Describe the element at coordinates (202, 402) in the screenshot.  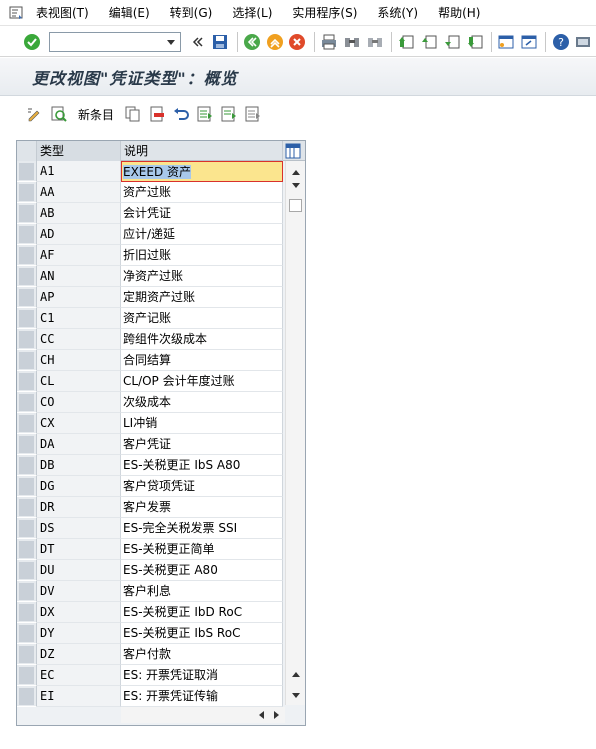
I see `cell-description-input: 次级成本` at that location.